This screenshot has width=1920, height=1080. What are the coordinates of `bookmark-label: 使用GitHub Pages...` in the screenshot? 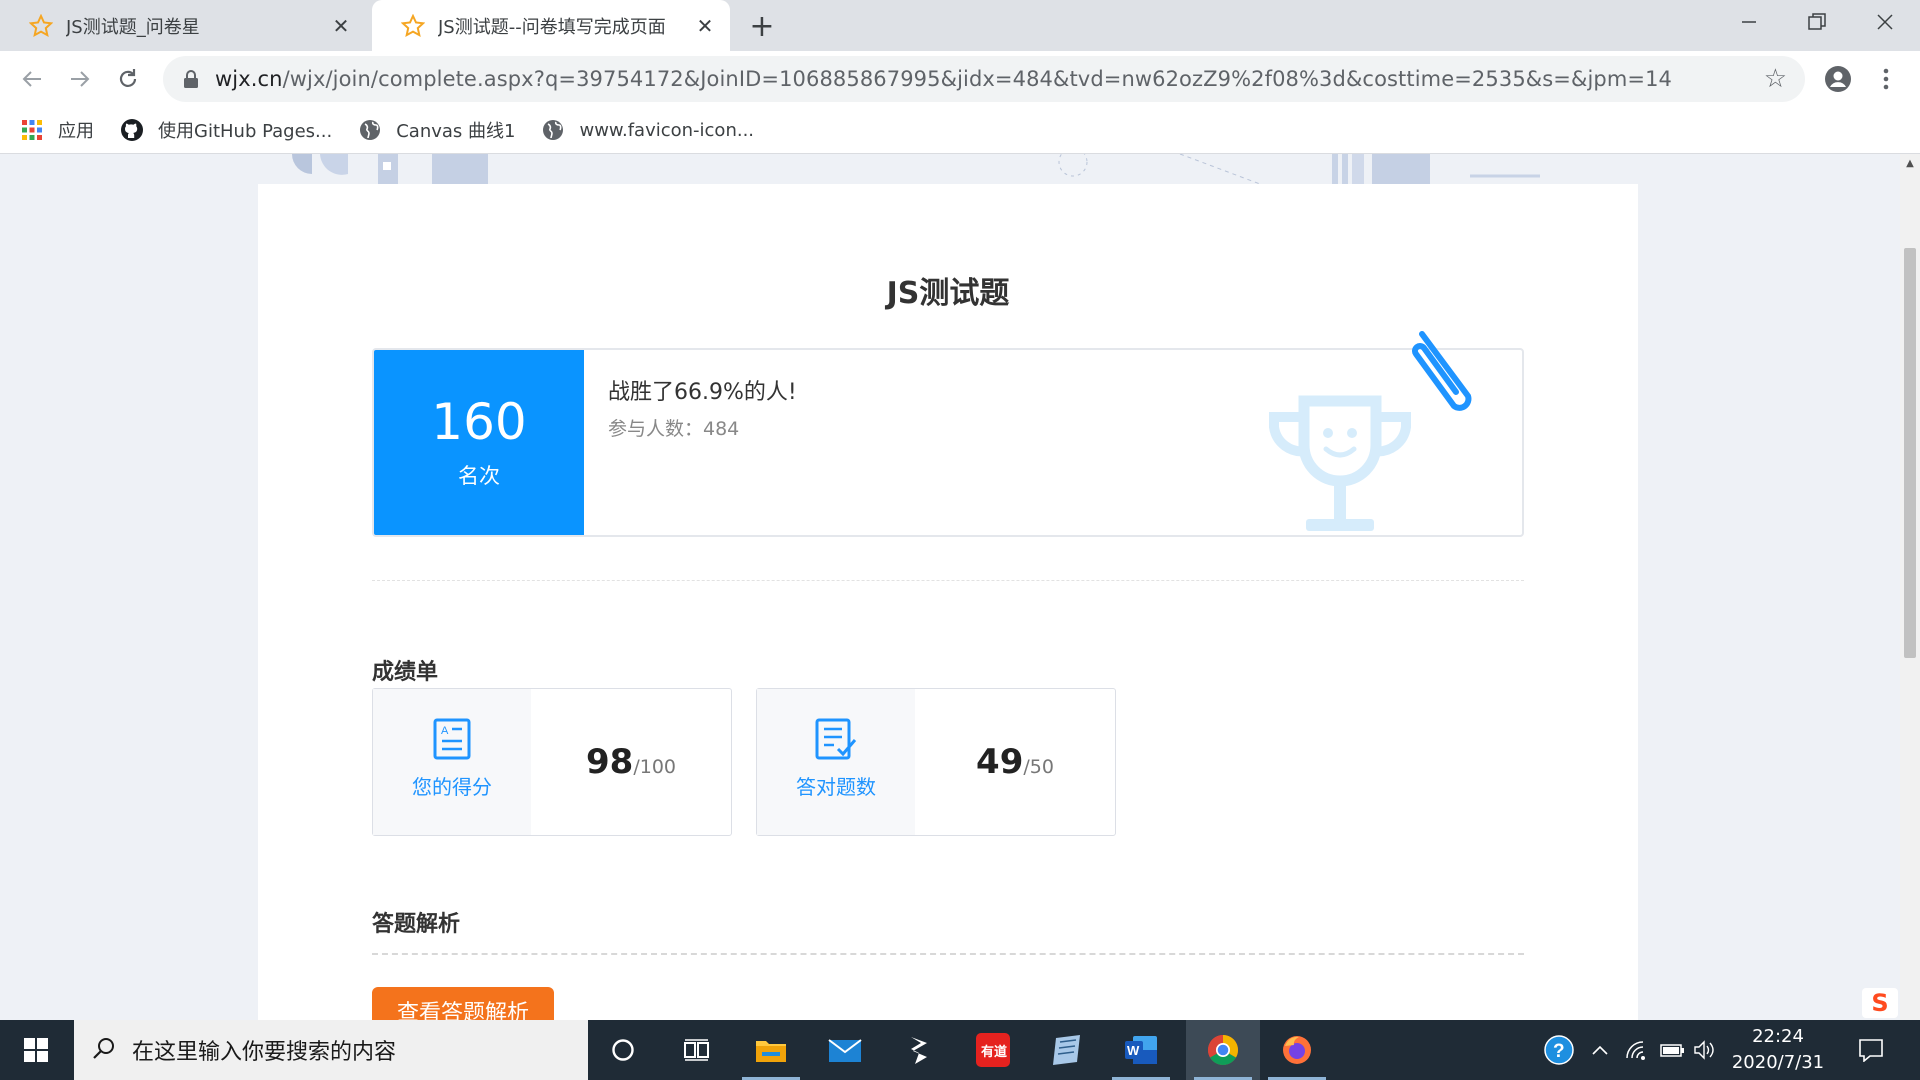 It's located at (245, 131).